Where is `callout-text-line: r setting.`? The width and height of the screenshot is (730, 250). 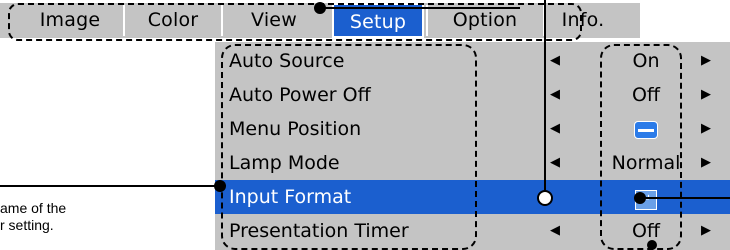 callout-text-line: r setting. is located at coordinates (27, 225).